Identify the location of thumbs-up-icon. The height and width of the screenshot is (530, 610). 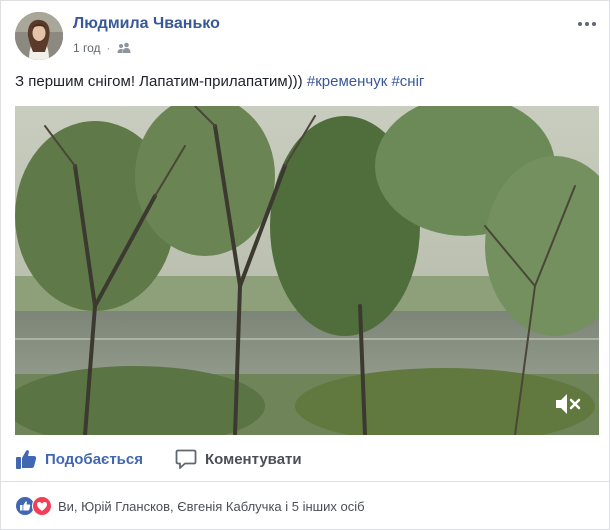
(26, 459).